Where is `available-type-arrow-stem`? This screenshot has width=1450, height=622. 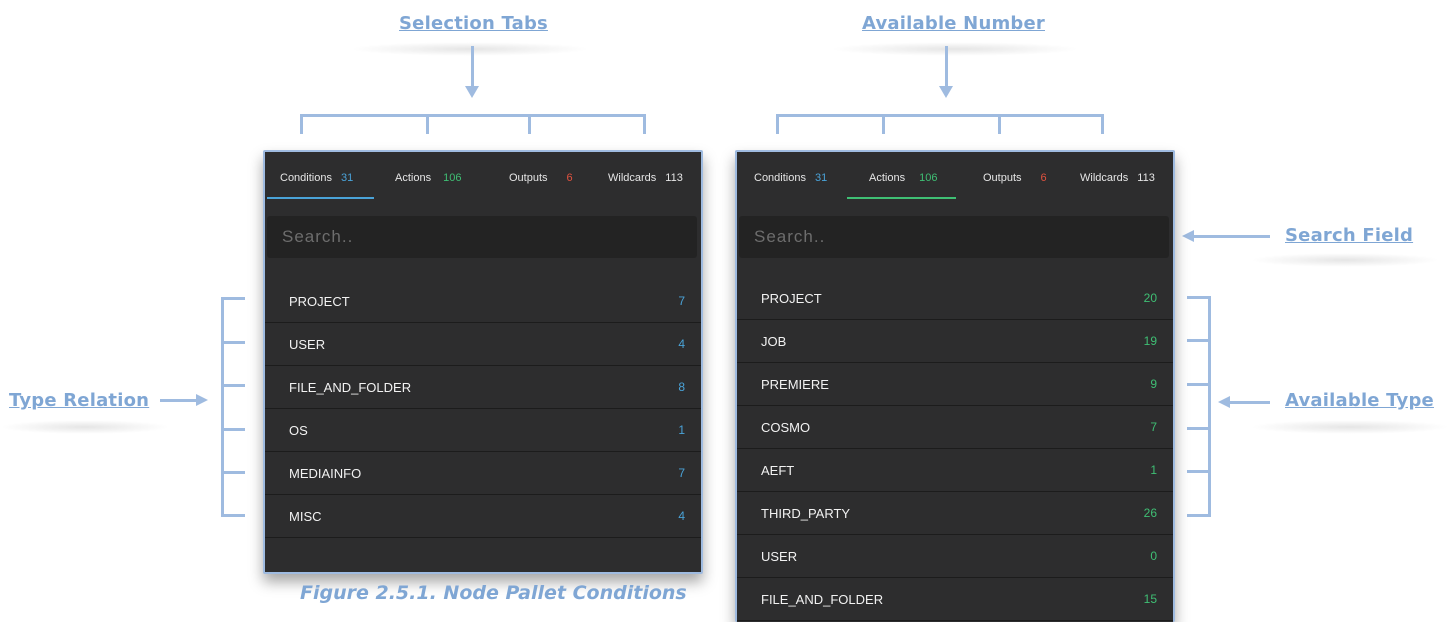
available-type-arrow-stem is located at coordinates (1250, 402).